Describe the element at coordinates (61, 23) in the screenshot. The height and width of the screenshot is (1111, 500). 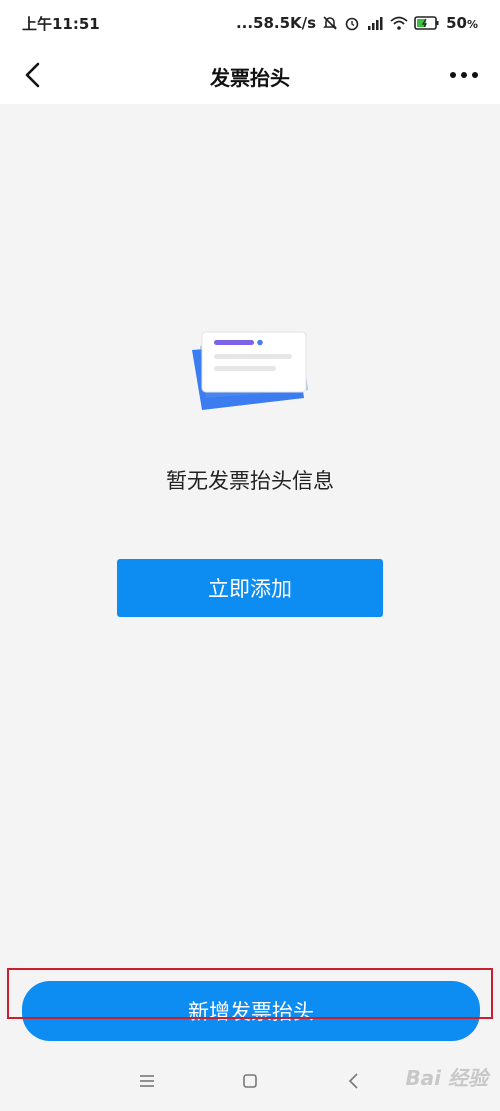
I see `status-time: 上午11:51` at that location.